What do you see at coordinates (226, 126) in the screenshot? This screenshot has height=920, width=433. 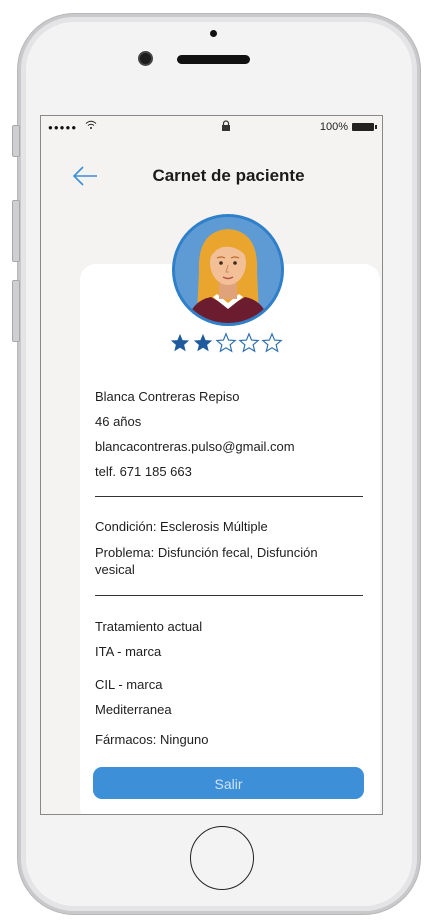 I see `lock-icon` at bounding box center [226, 126].